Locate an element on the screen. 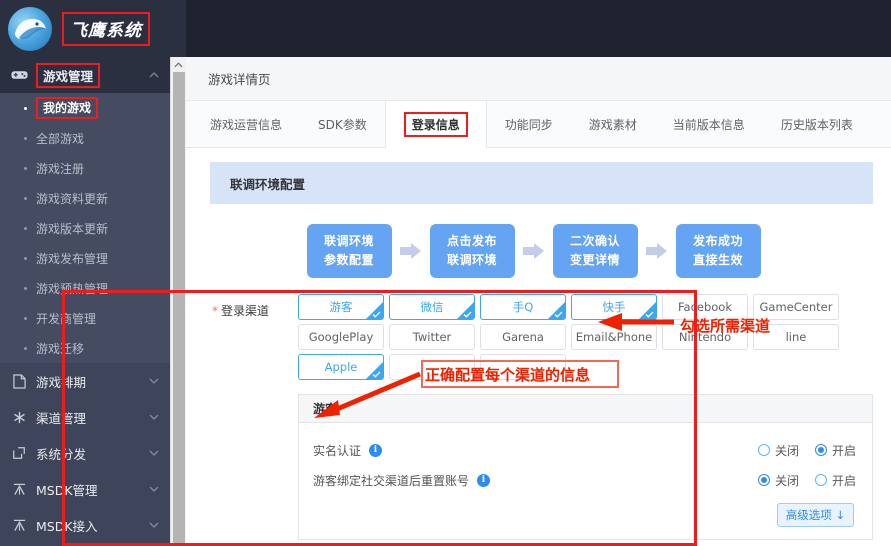  tab-label: 游戏运营信息 is located at coordinates (246, 124).